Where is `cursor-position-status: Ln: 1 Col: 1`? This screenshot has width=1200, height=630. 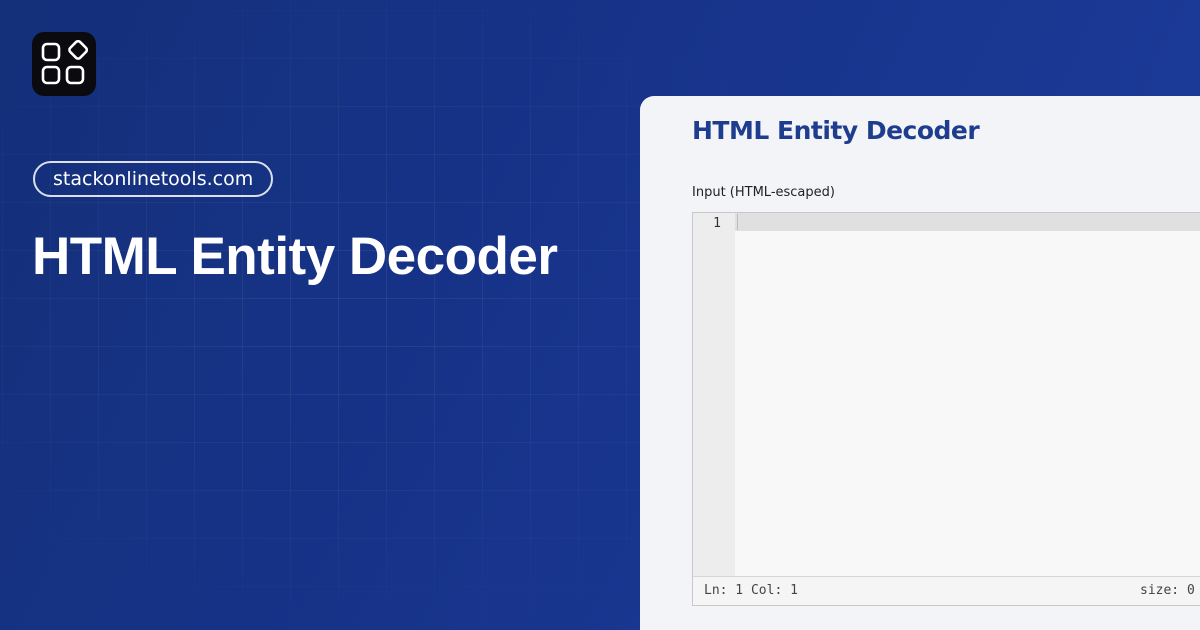 cursor-position-status: Ln: 1 Col: 1 is located at coordinates (751, 590).